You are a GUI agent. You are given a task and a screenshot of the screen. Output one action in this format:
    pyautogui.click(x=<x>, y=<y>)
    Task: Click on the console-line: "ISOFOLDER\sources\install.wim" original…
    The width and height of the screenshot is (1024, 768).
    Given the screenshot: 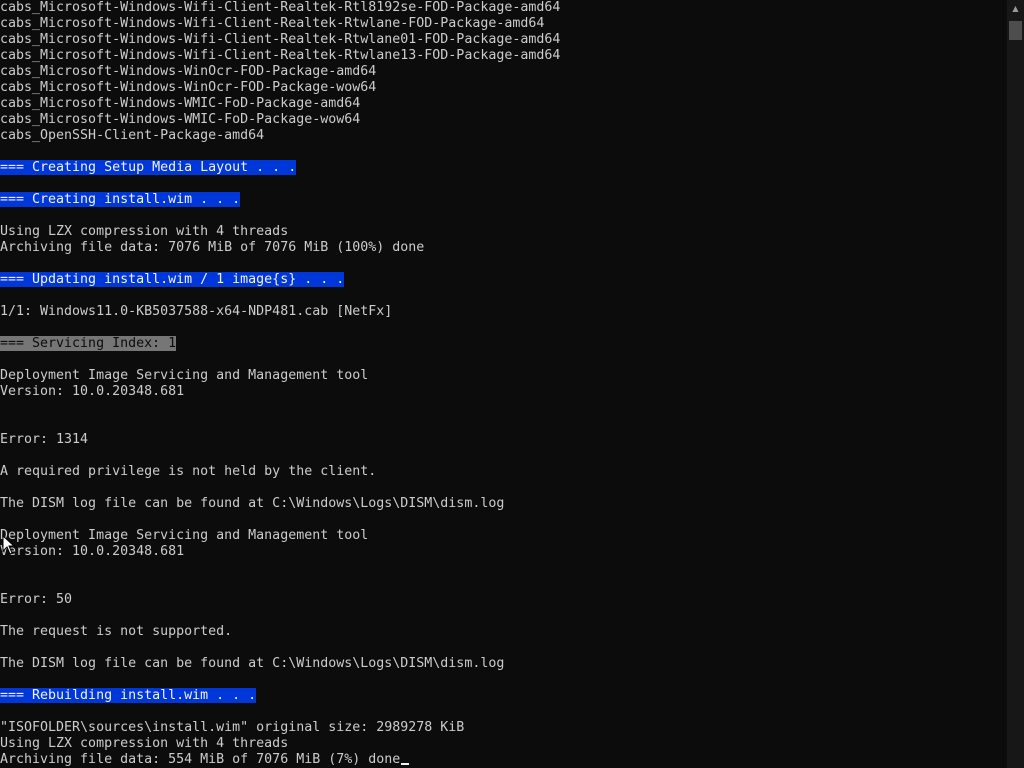 What is the action you would take?
    pyautogui.click(x=502, y=728)
    